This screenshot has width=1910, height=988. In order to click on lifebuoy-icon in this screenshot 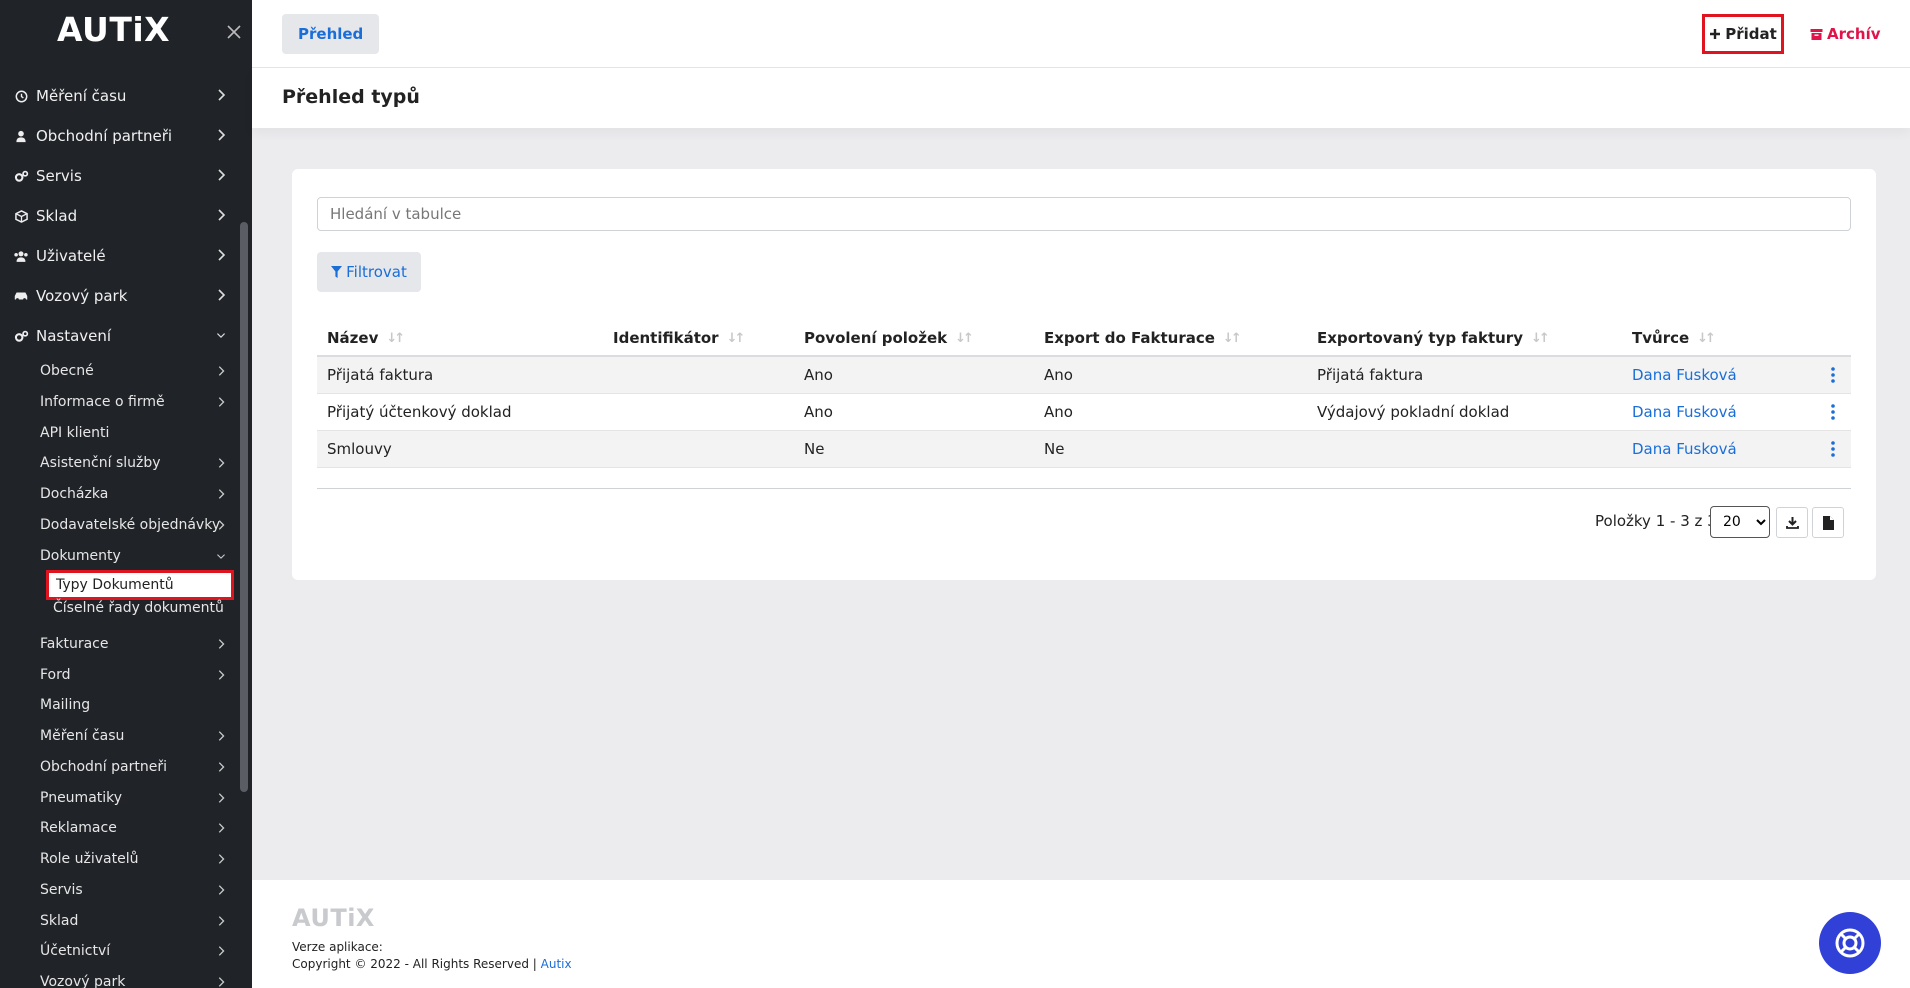, I will do `click(1850, 943)`.